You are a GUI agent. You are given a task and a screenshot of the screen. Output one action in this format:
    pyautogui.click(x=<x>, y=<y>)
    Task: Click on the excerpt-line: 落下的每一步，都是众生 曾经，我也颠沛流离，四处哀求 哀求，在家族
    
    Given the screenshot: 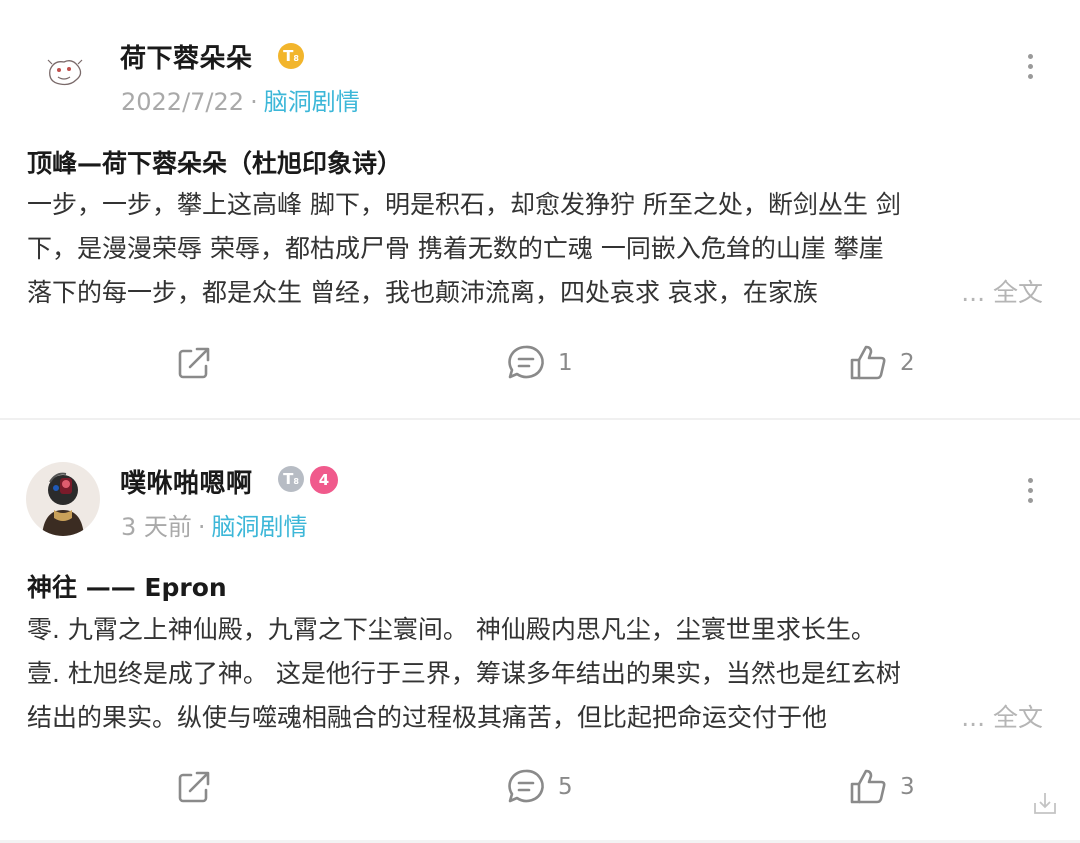 What is the action you would take?
    pyautogui.click(x=422, y=292)
    